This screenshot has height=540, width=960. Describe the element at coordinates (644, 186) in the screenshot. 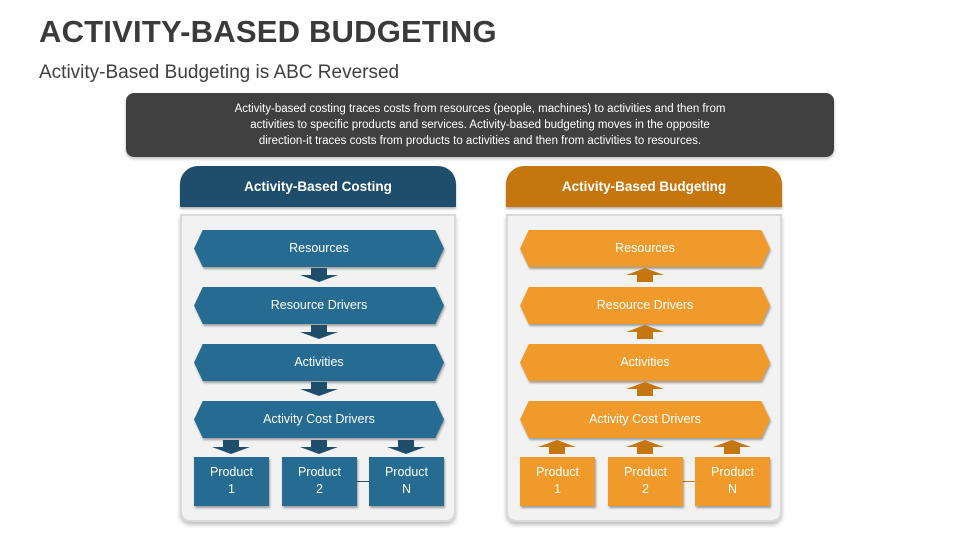

I see `panel-header-budgeting: Activity-Based Budgeting` at that location.